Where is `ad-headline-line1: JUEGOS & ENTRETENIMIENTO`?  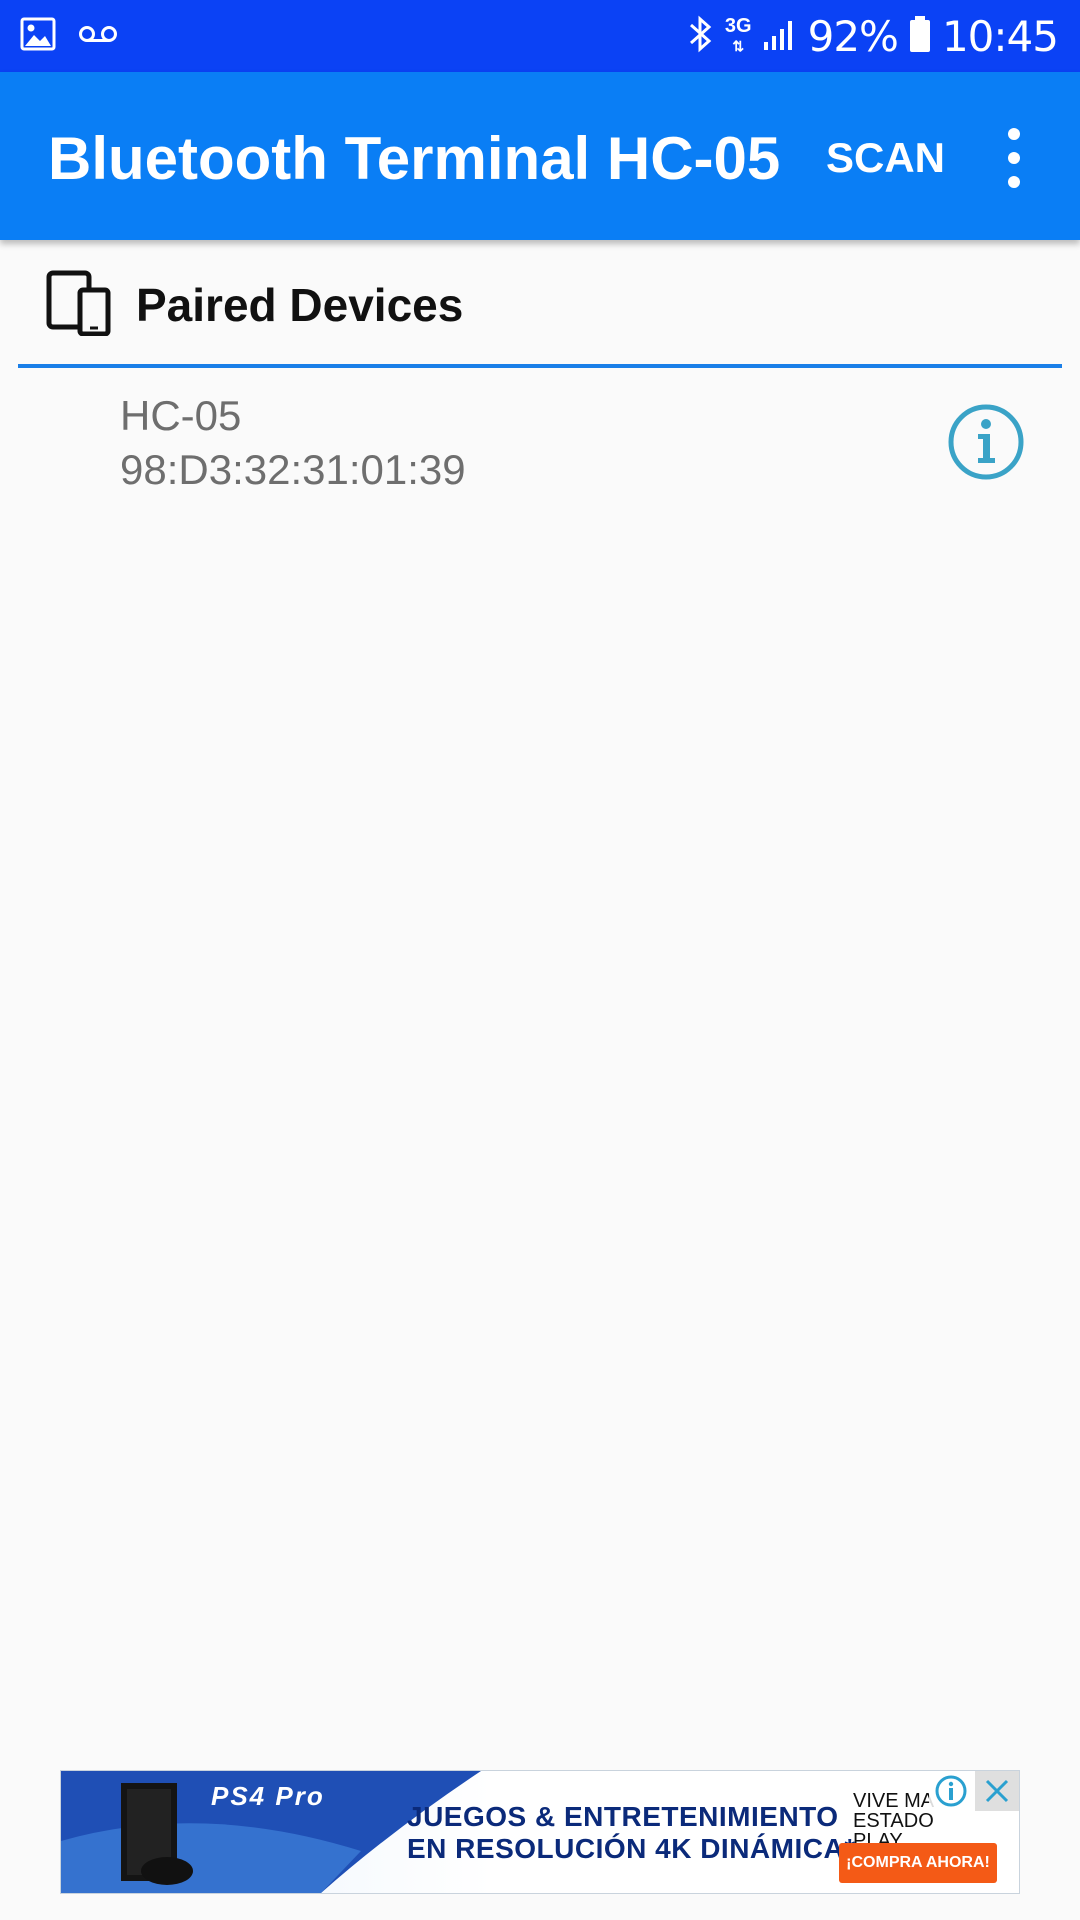
ad-headline-line1: JUEGOS & ENTRETENIMIENTO is located at coordinates (623, 1816).